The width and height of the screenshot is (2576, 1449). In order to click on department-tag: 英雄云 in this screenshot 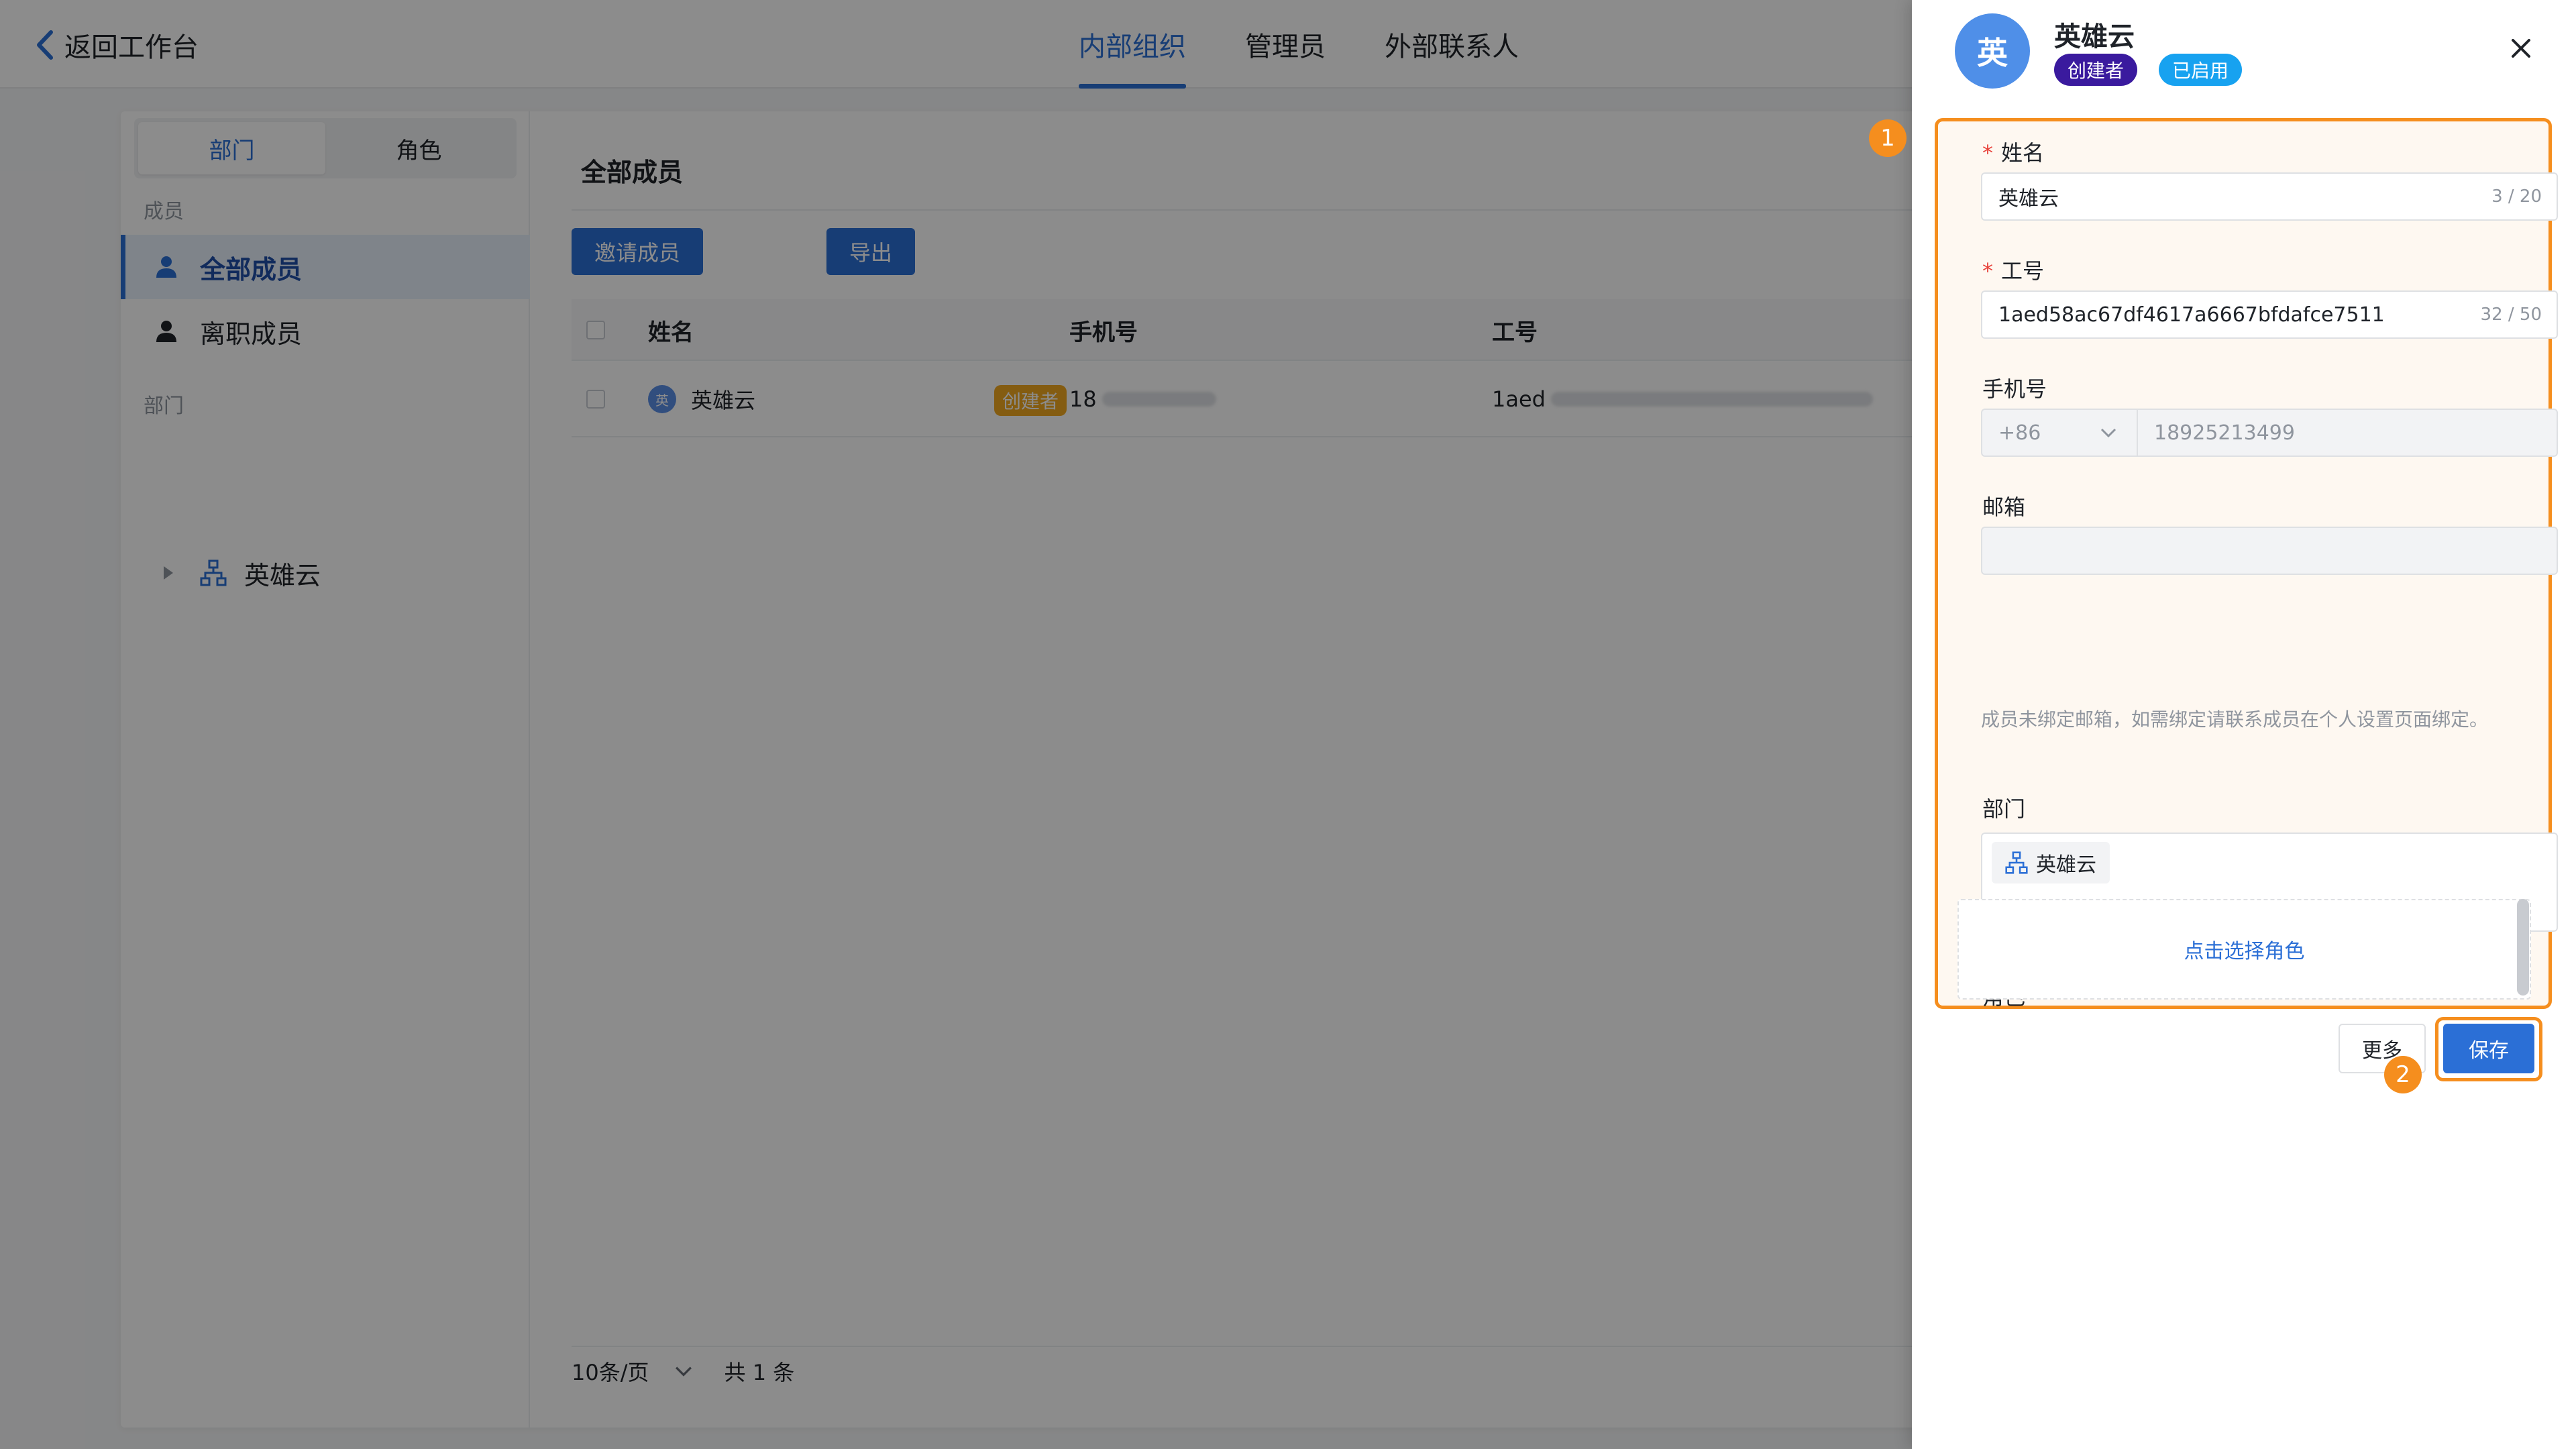, I will do `click(2051, 862)`.